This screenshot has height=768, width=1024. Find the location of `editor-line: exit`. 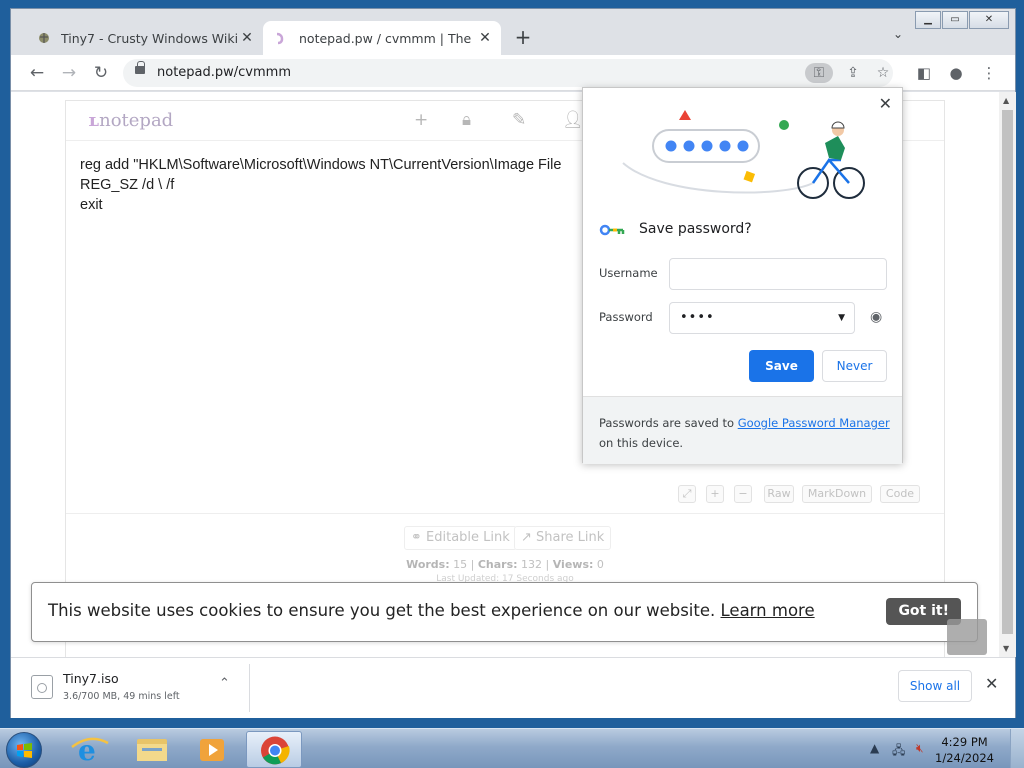

editor-line: exit is located at coordinates (91, 205).